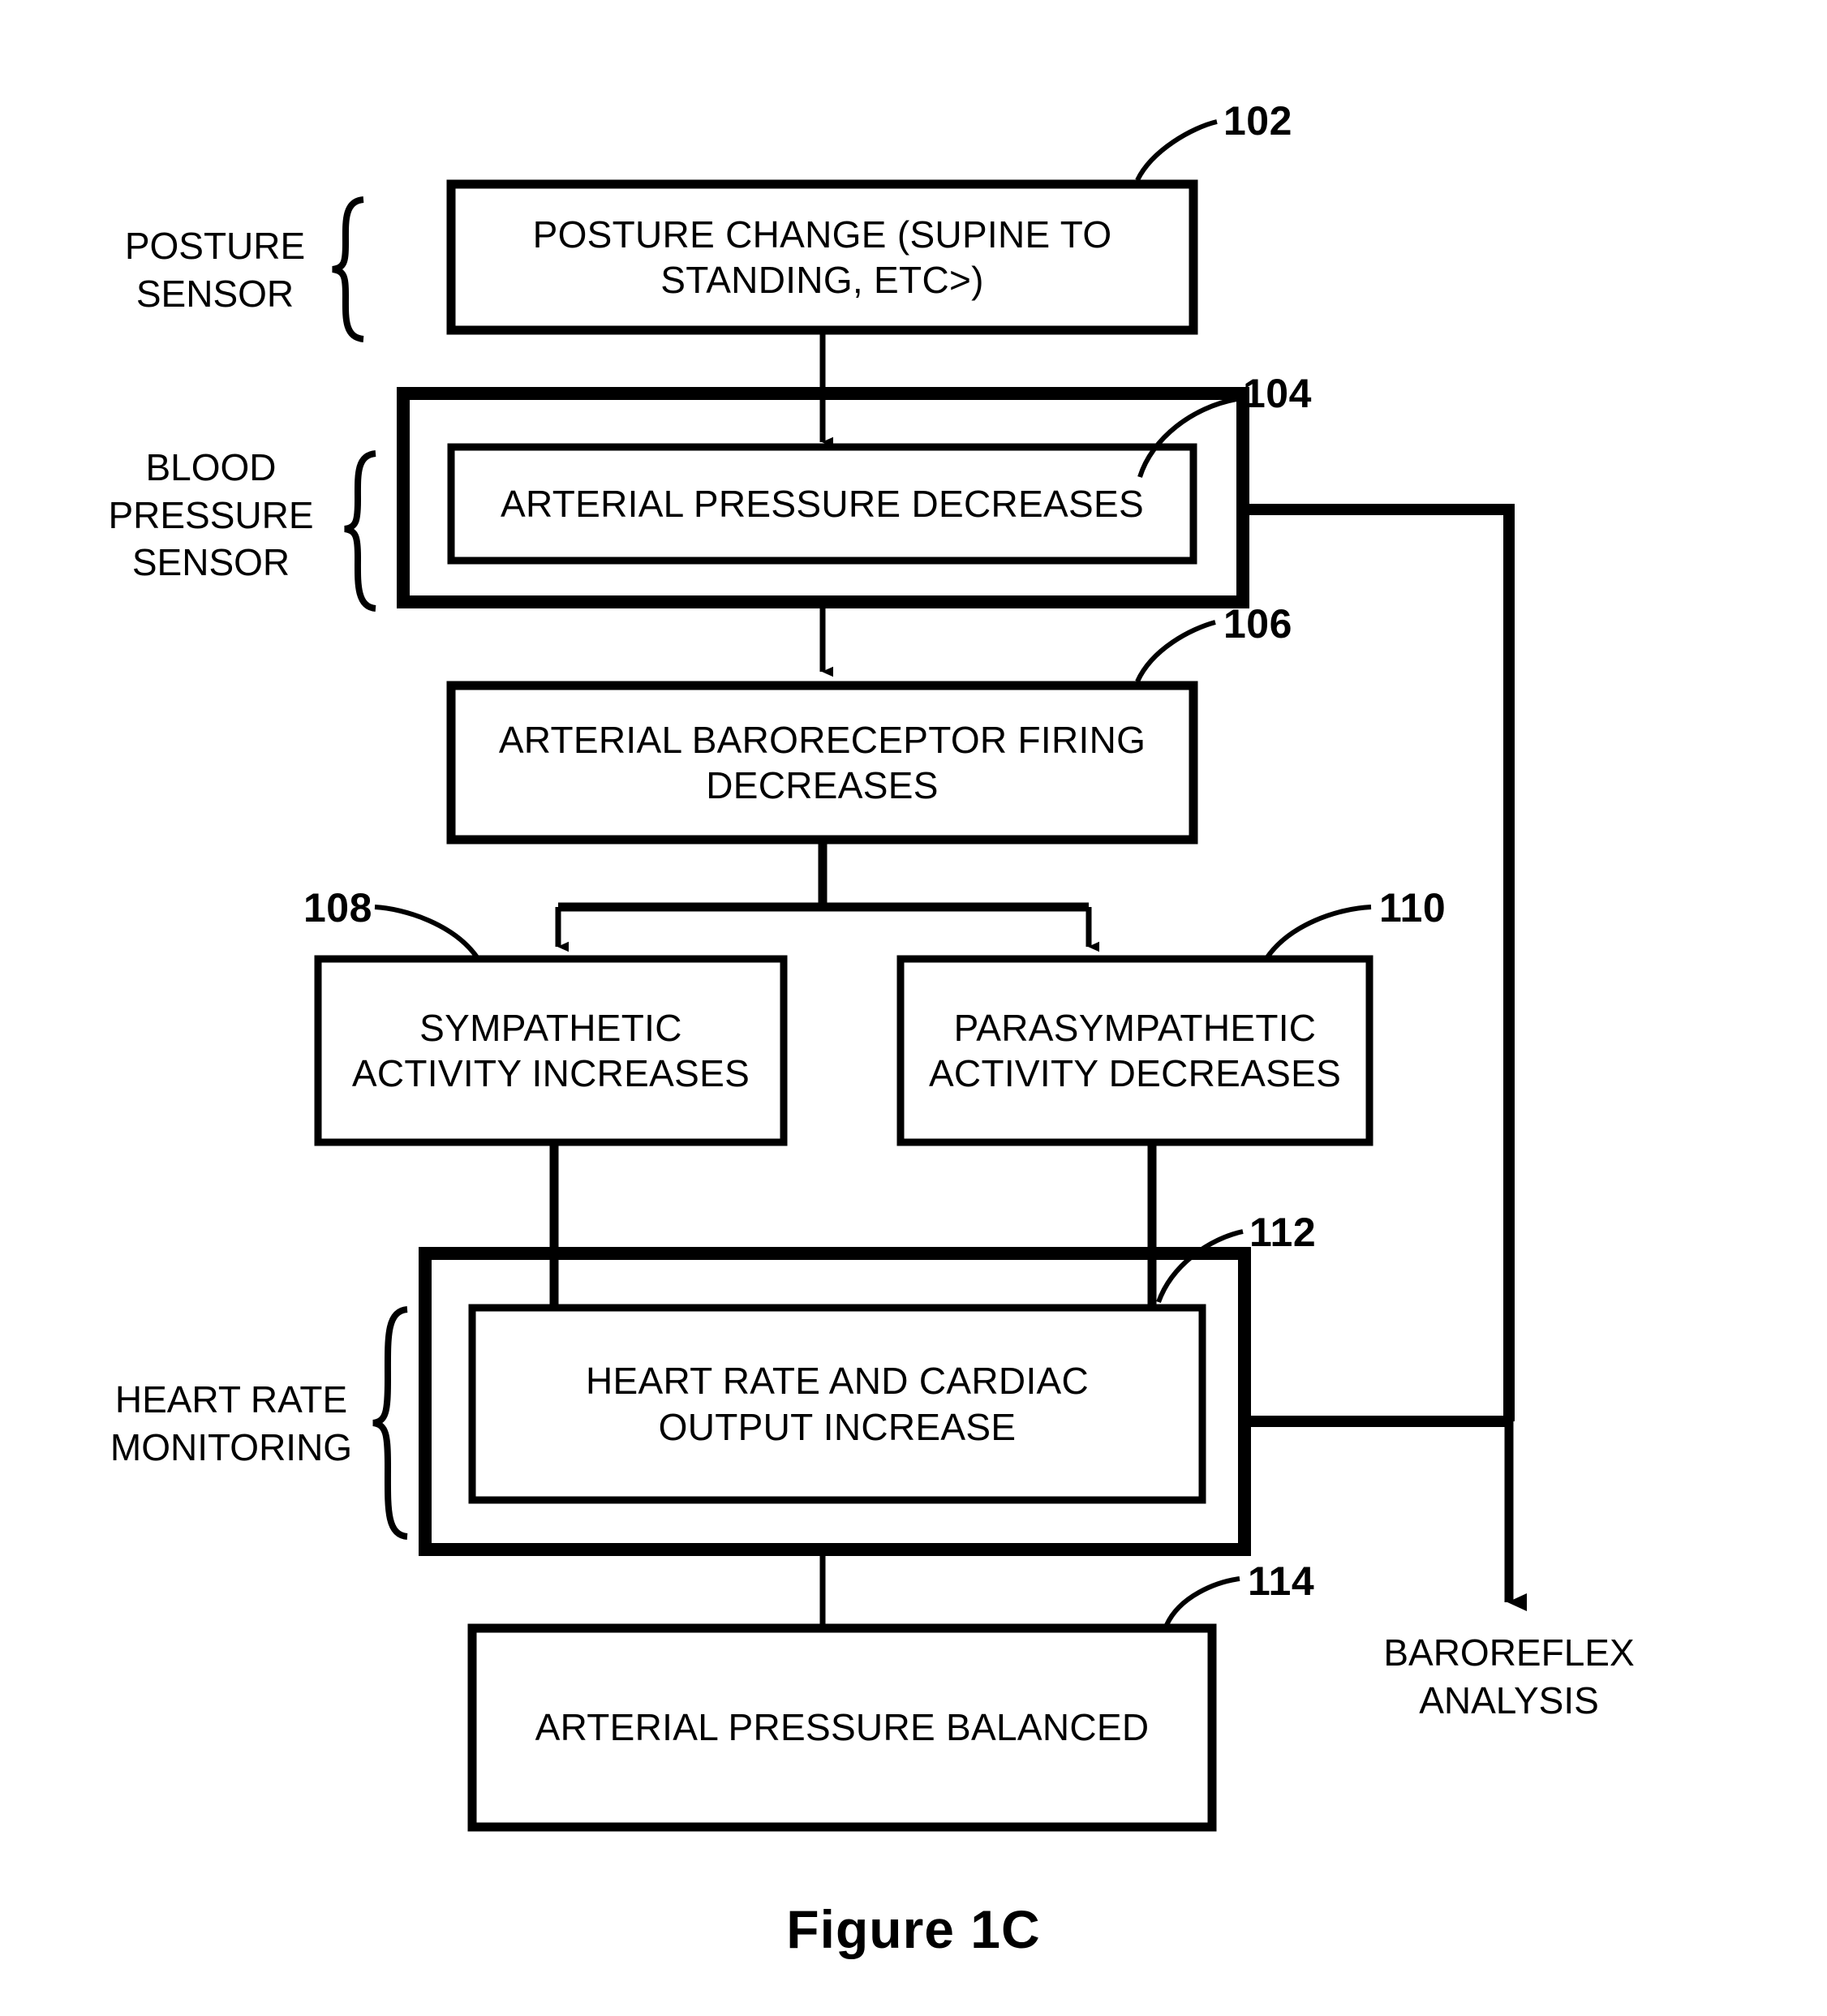 The height and width of the screenshot is (2016, 1827). I want to click on brace-heart-rate-monitoring, so click(390, 1423).